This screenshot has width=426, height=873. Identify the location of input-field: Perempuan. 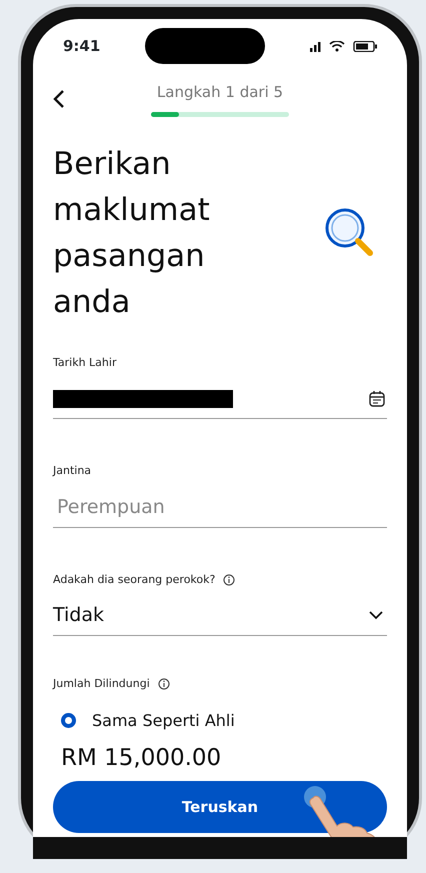
(220, 508).